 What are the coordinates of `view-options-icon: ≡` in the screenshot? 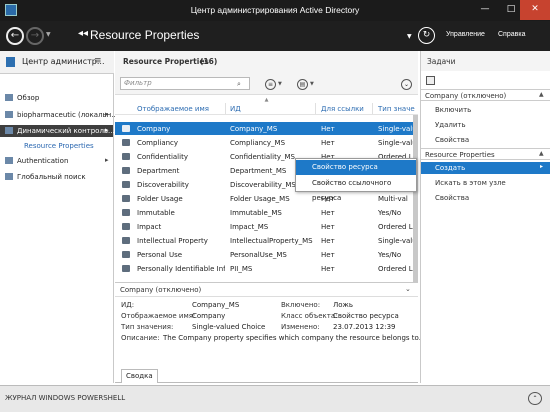 It's located at (270, 84).